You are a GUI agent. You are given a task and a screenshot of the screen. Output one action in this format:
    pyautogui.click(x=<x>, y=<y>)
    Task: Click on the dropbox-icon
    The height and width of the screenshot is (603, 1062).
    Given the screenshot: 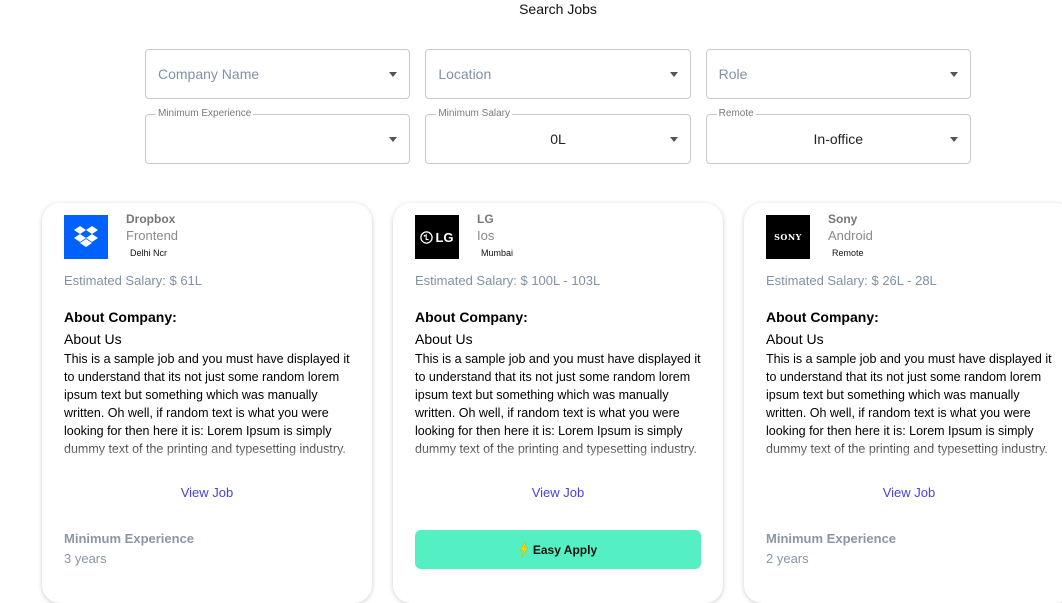 What is the action you would take?
    pyautogui.click(x=86, y=236)
    